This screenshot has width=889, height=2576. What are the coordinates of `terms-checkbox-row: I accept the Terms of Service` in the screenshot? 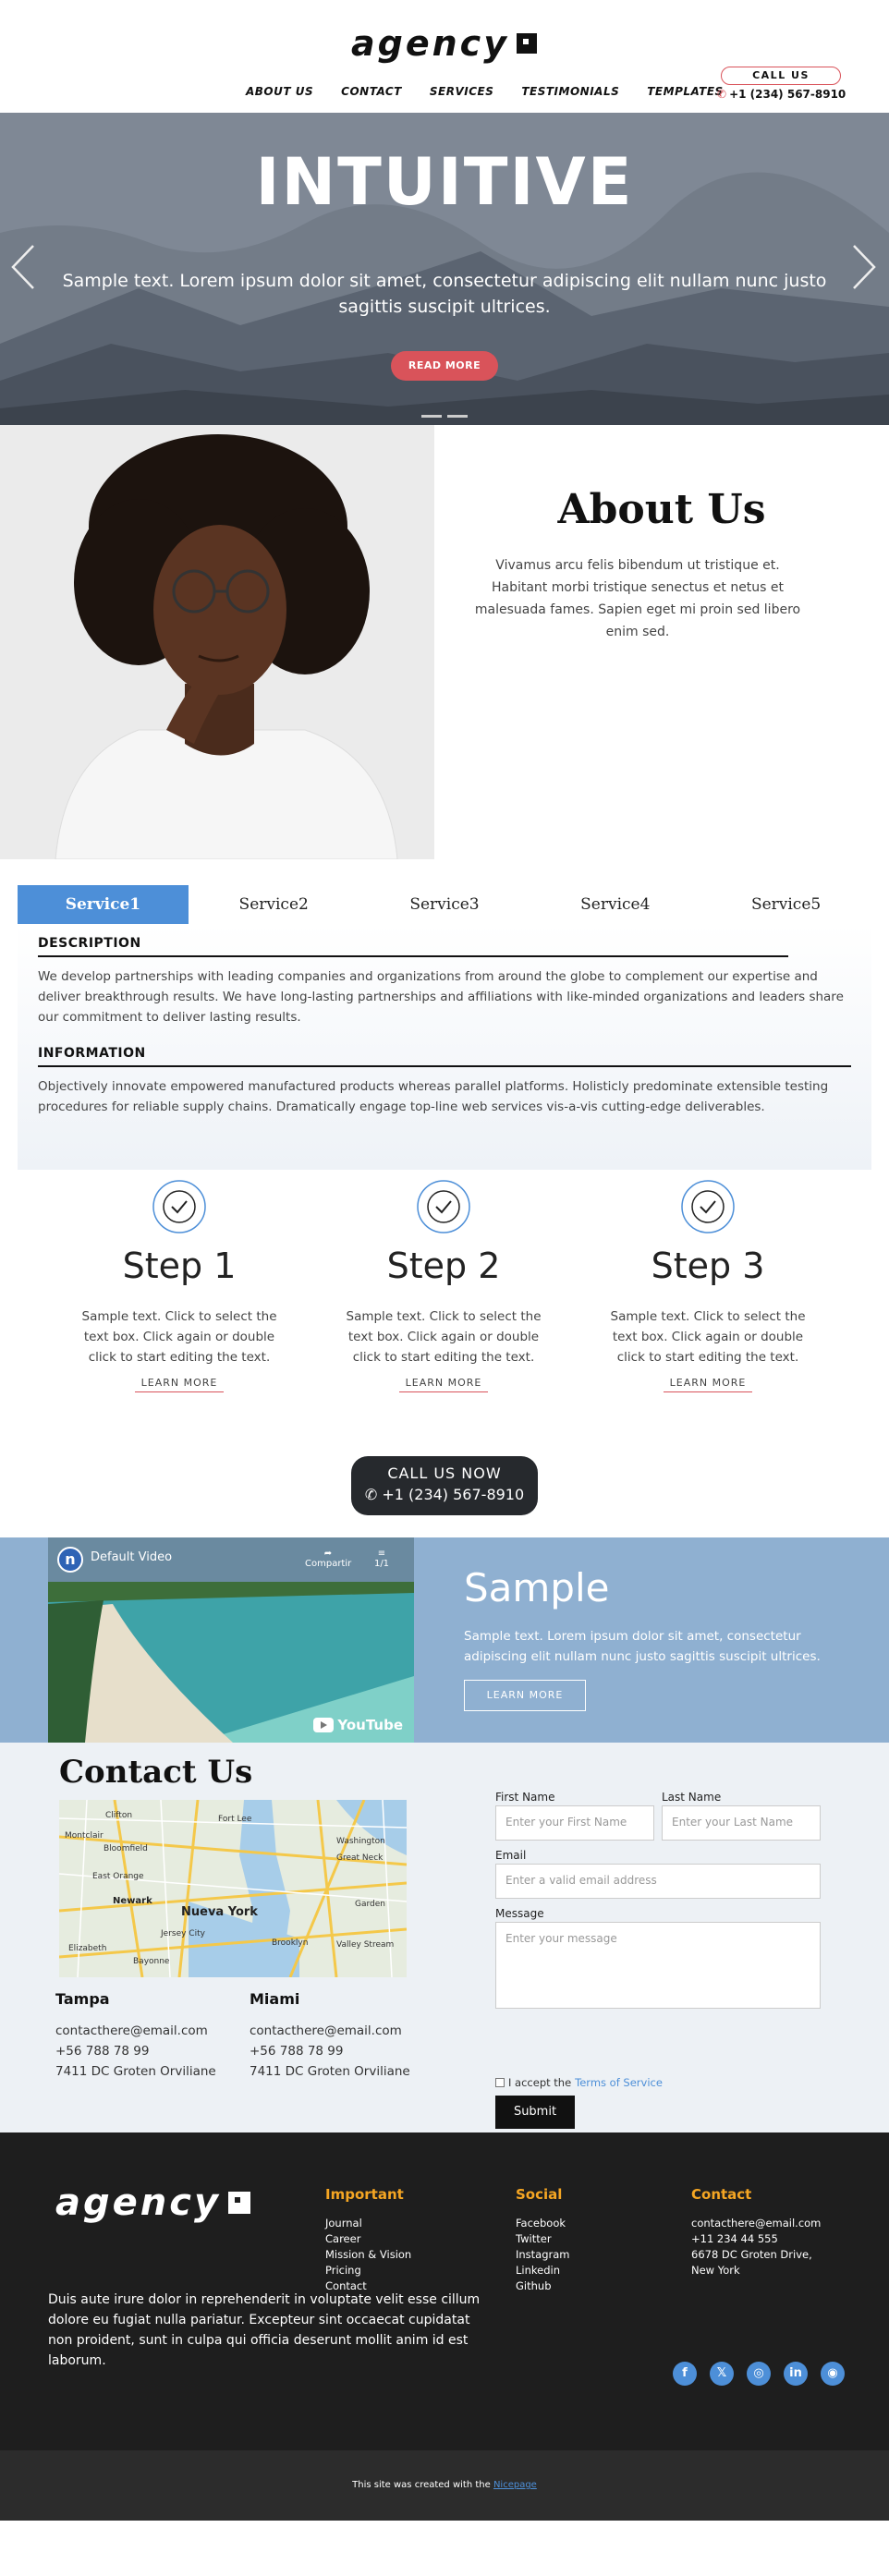 It's located at (579, 2082).